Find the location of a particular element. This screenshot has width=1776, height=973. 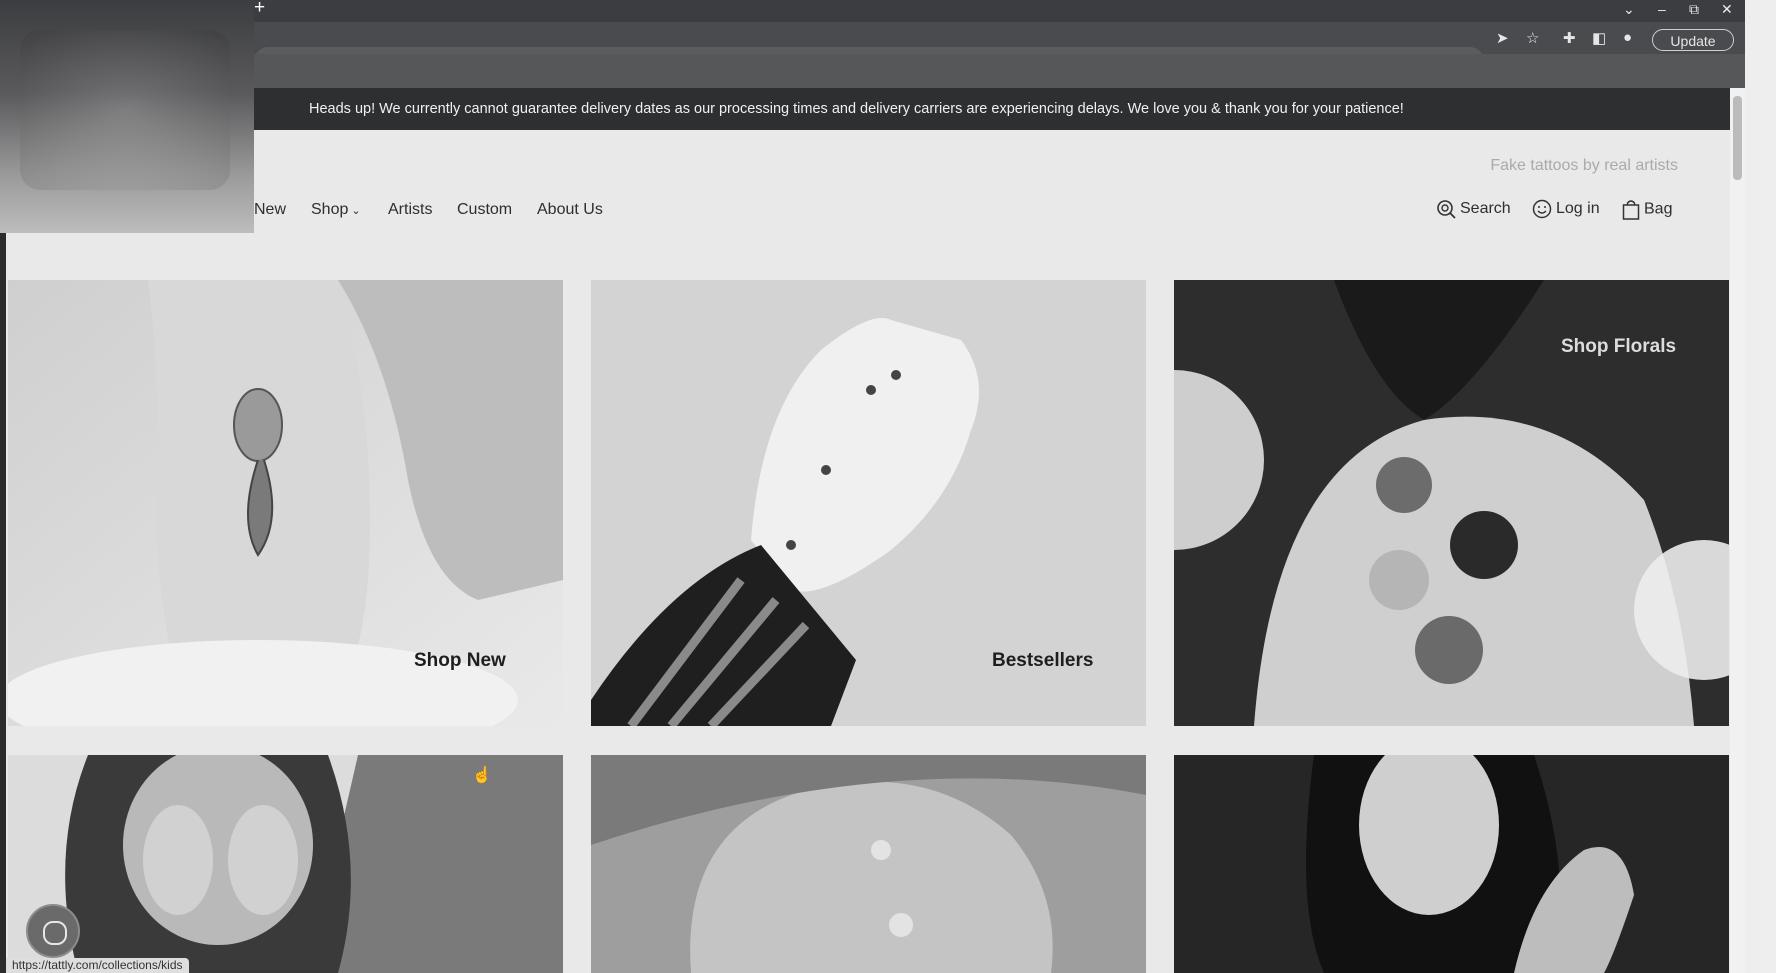

page-scrollbar is located at coordinates (1737, 530).